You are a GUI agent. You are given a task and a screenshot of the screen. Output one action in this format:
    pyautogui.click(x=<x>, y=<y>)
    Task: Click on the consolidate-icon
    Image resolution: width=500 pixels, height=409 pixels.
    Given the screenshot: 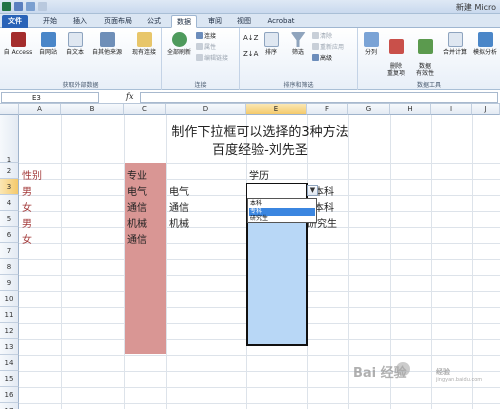 What is the action you would take?
    pyautogui.click(x=455, y=39)
    